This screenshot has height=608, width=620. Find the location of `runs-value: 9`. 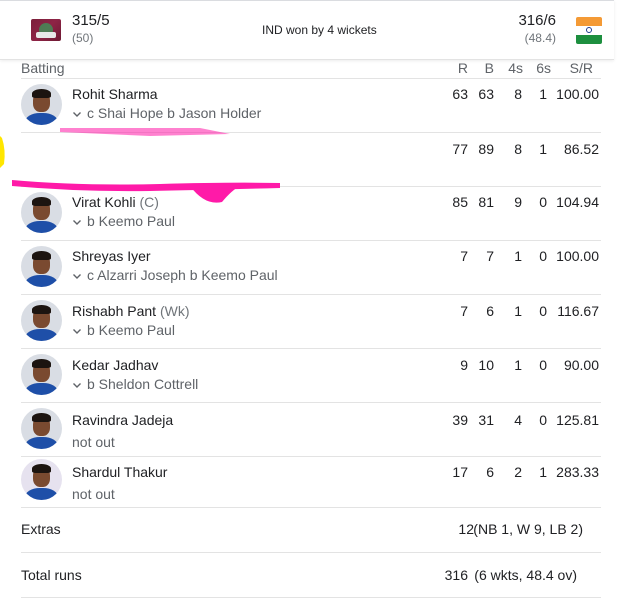

runs-value: 9 is located at coordinates (464, 365).